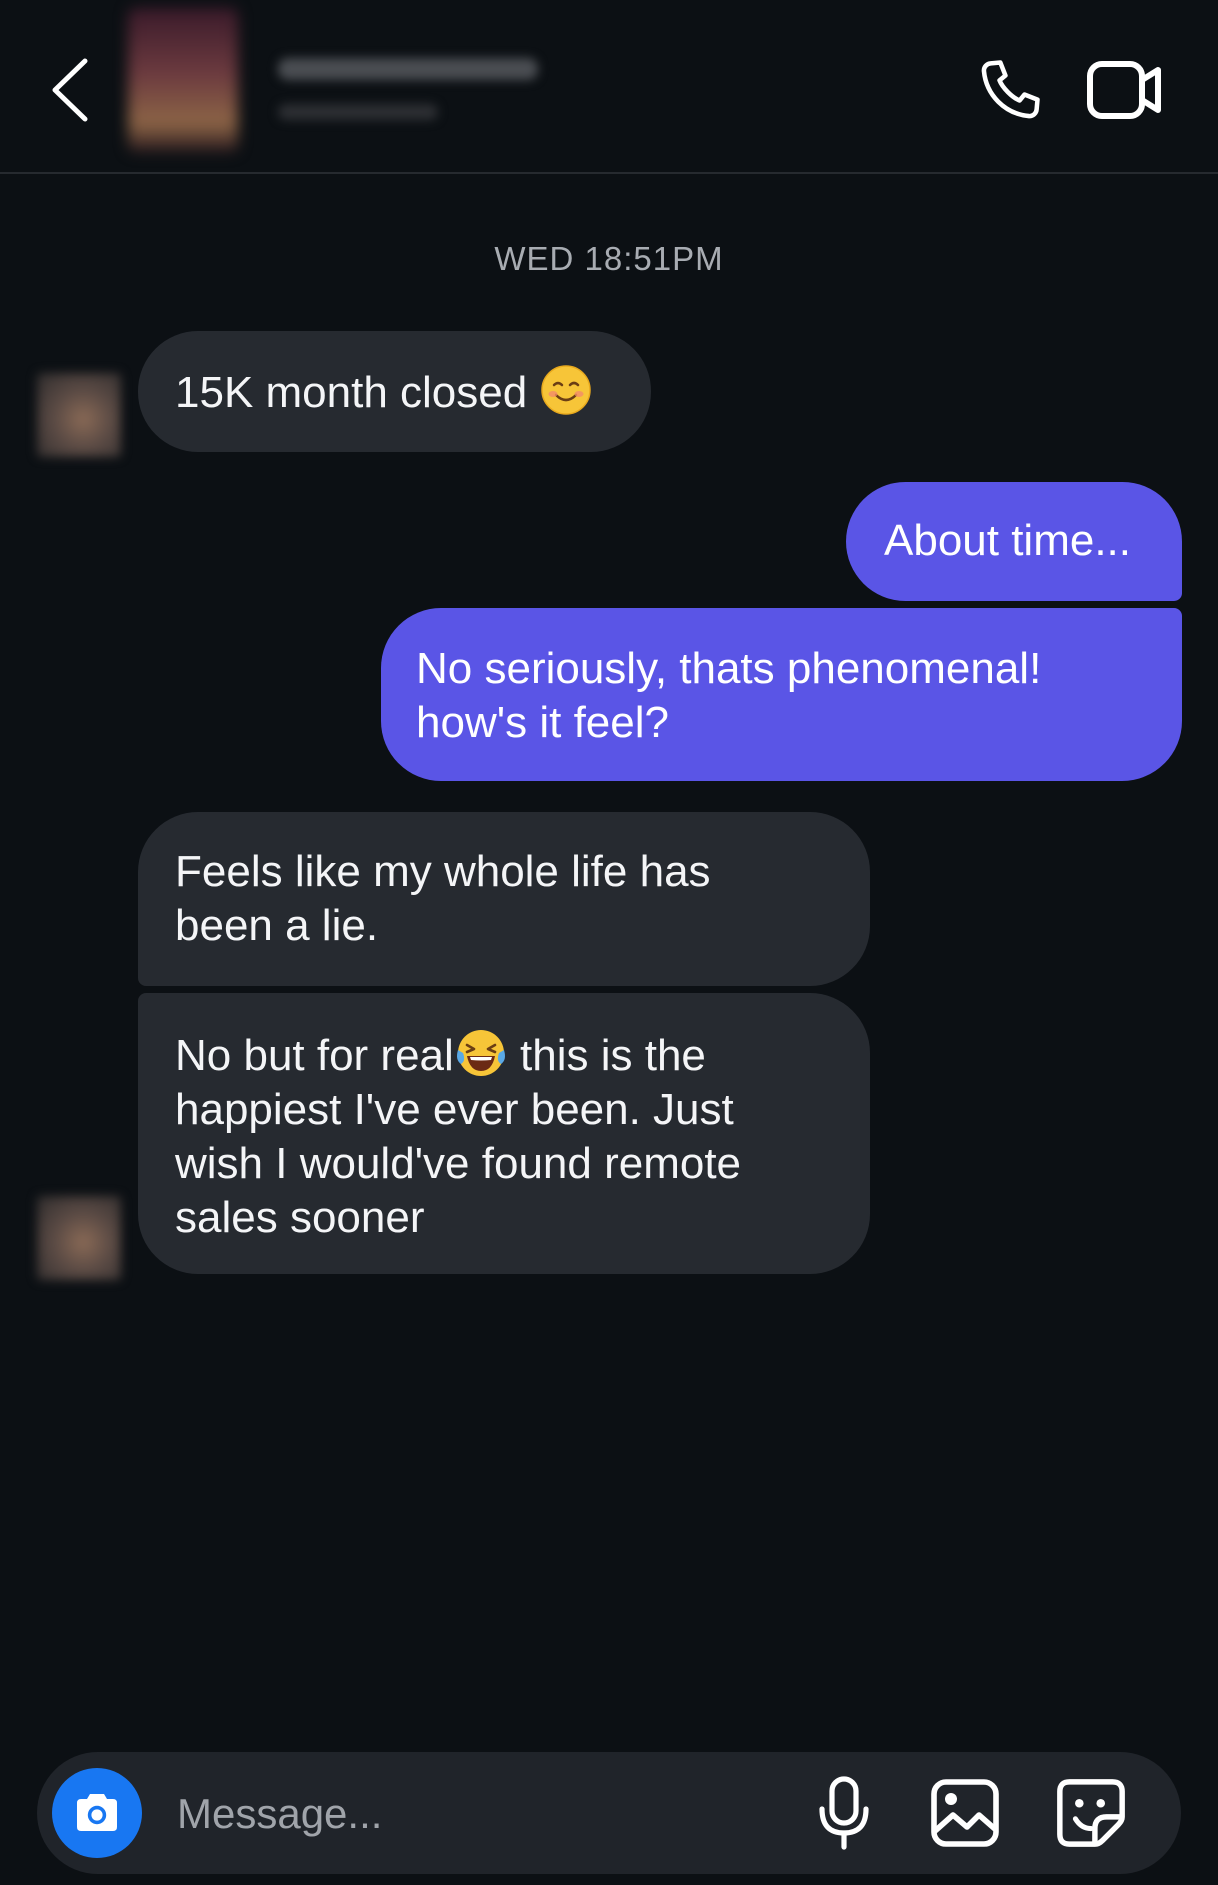 Image resolution: width=1218 pixels, height=1885 pixels. Describe the element at coordinates (378, 81) in the screenshot. I see `contact-info` at that location.